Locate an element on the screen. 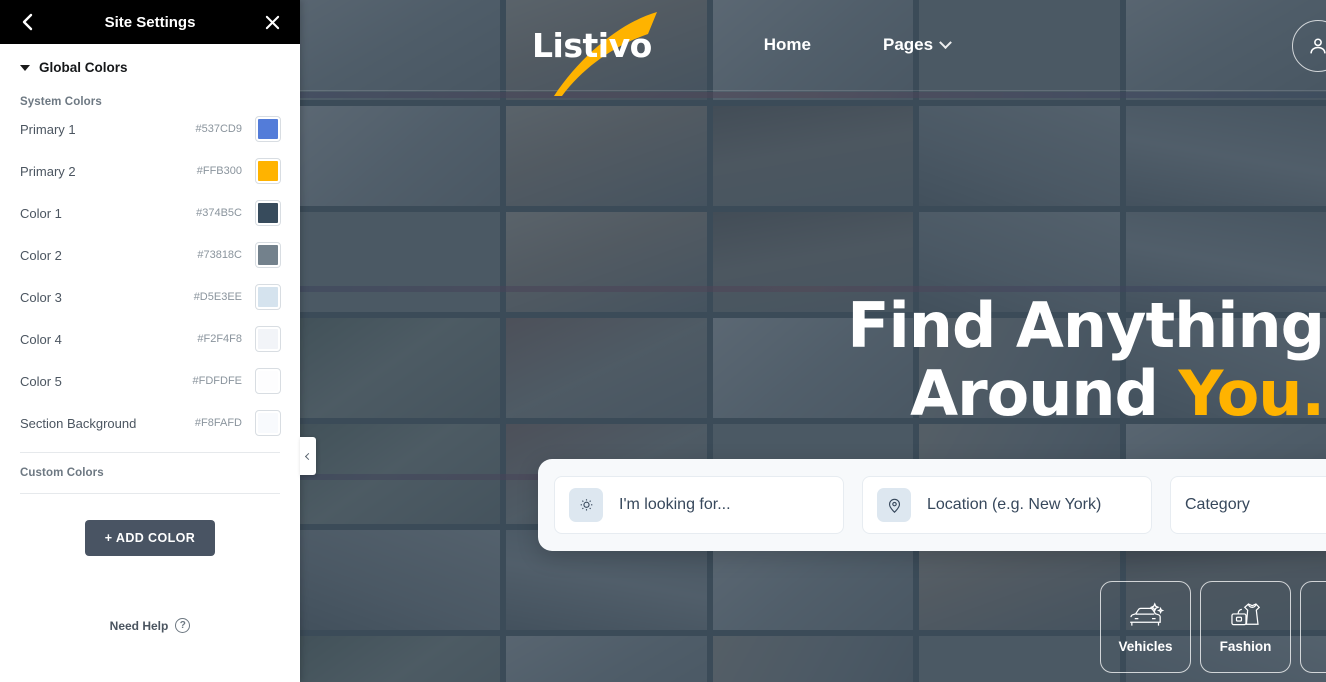 This screenshot has height=682, width=1326. car-icon is located at coordinates (1146, 614).